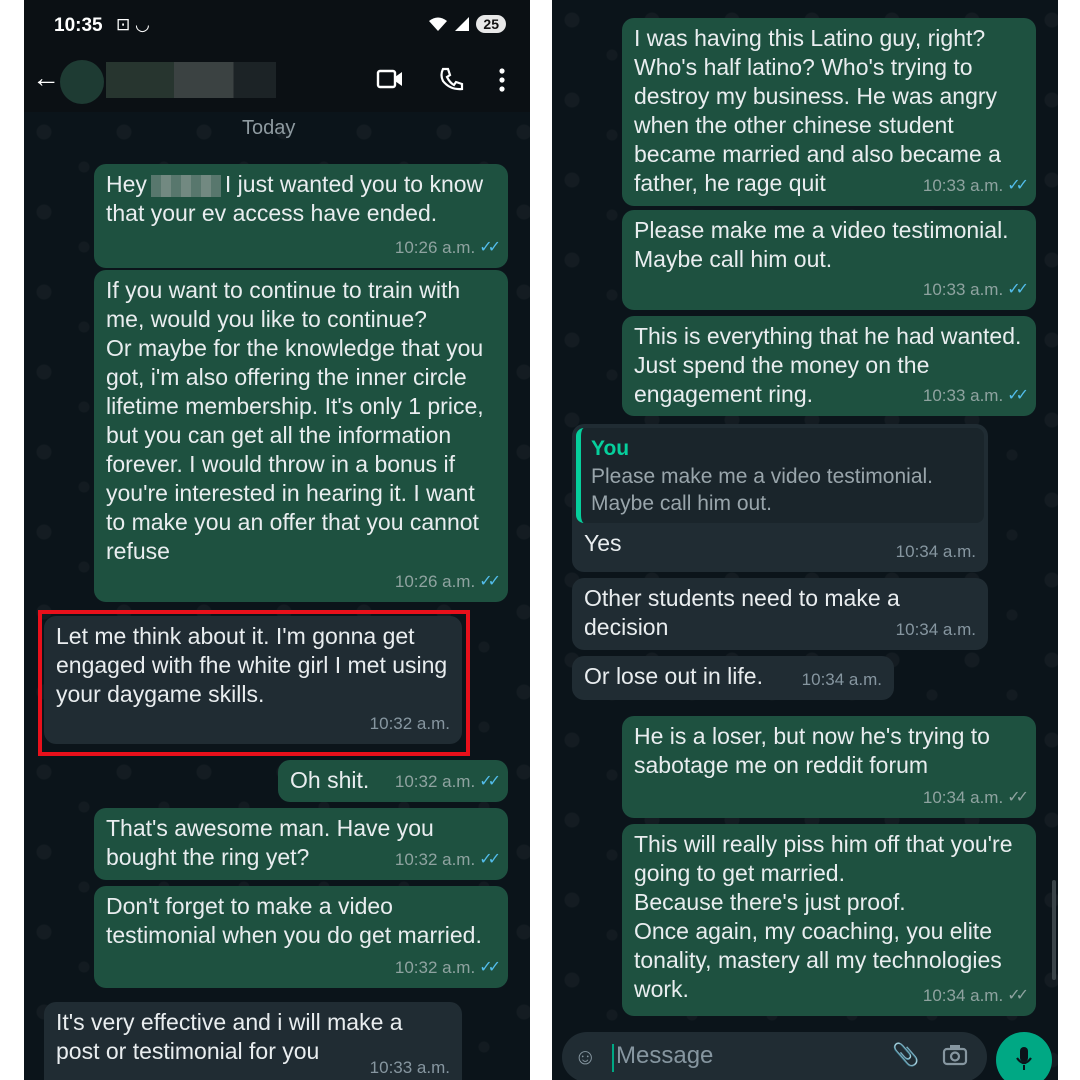  What do you see at coordinates (78, 25) in the screenshot?
I see `status-time: 10:35` at bounding box center [78, 25].